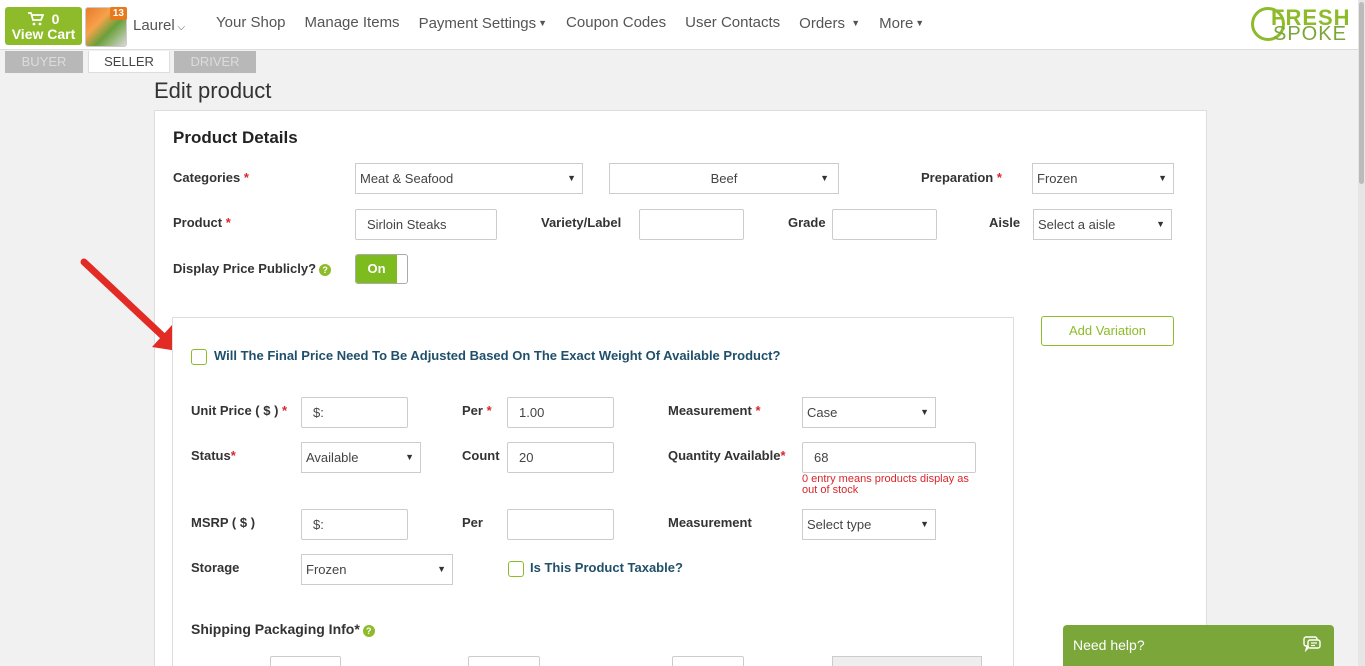 The width and height of the screenshot is (1365, 666). I want to click on cart-label: View Cart, so click(43, 34).